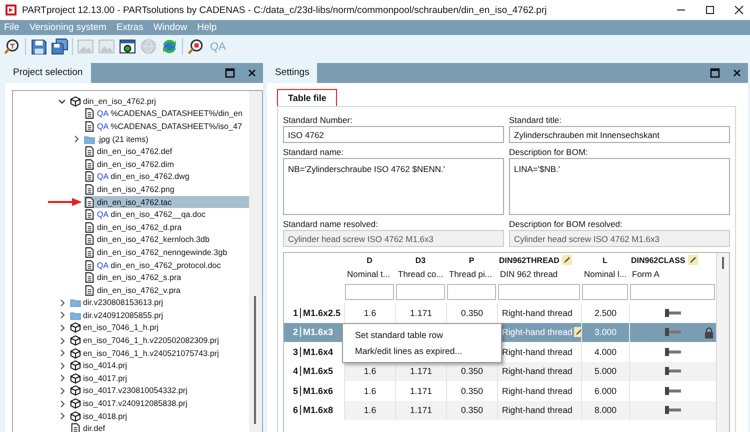 The height and width of the screenshot is (432, 750). I want to click on tree-item: iso_4018.prj, so click(159, 416).